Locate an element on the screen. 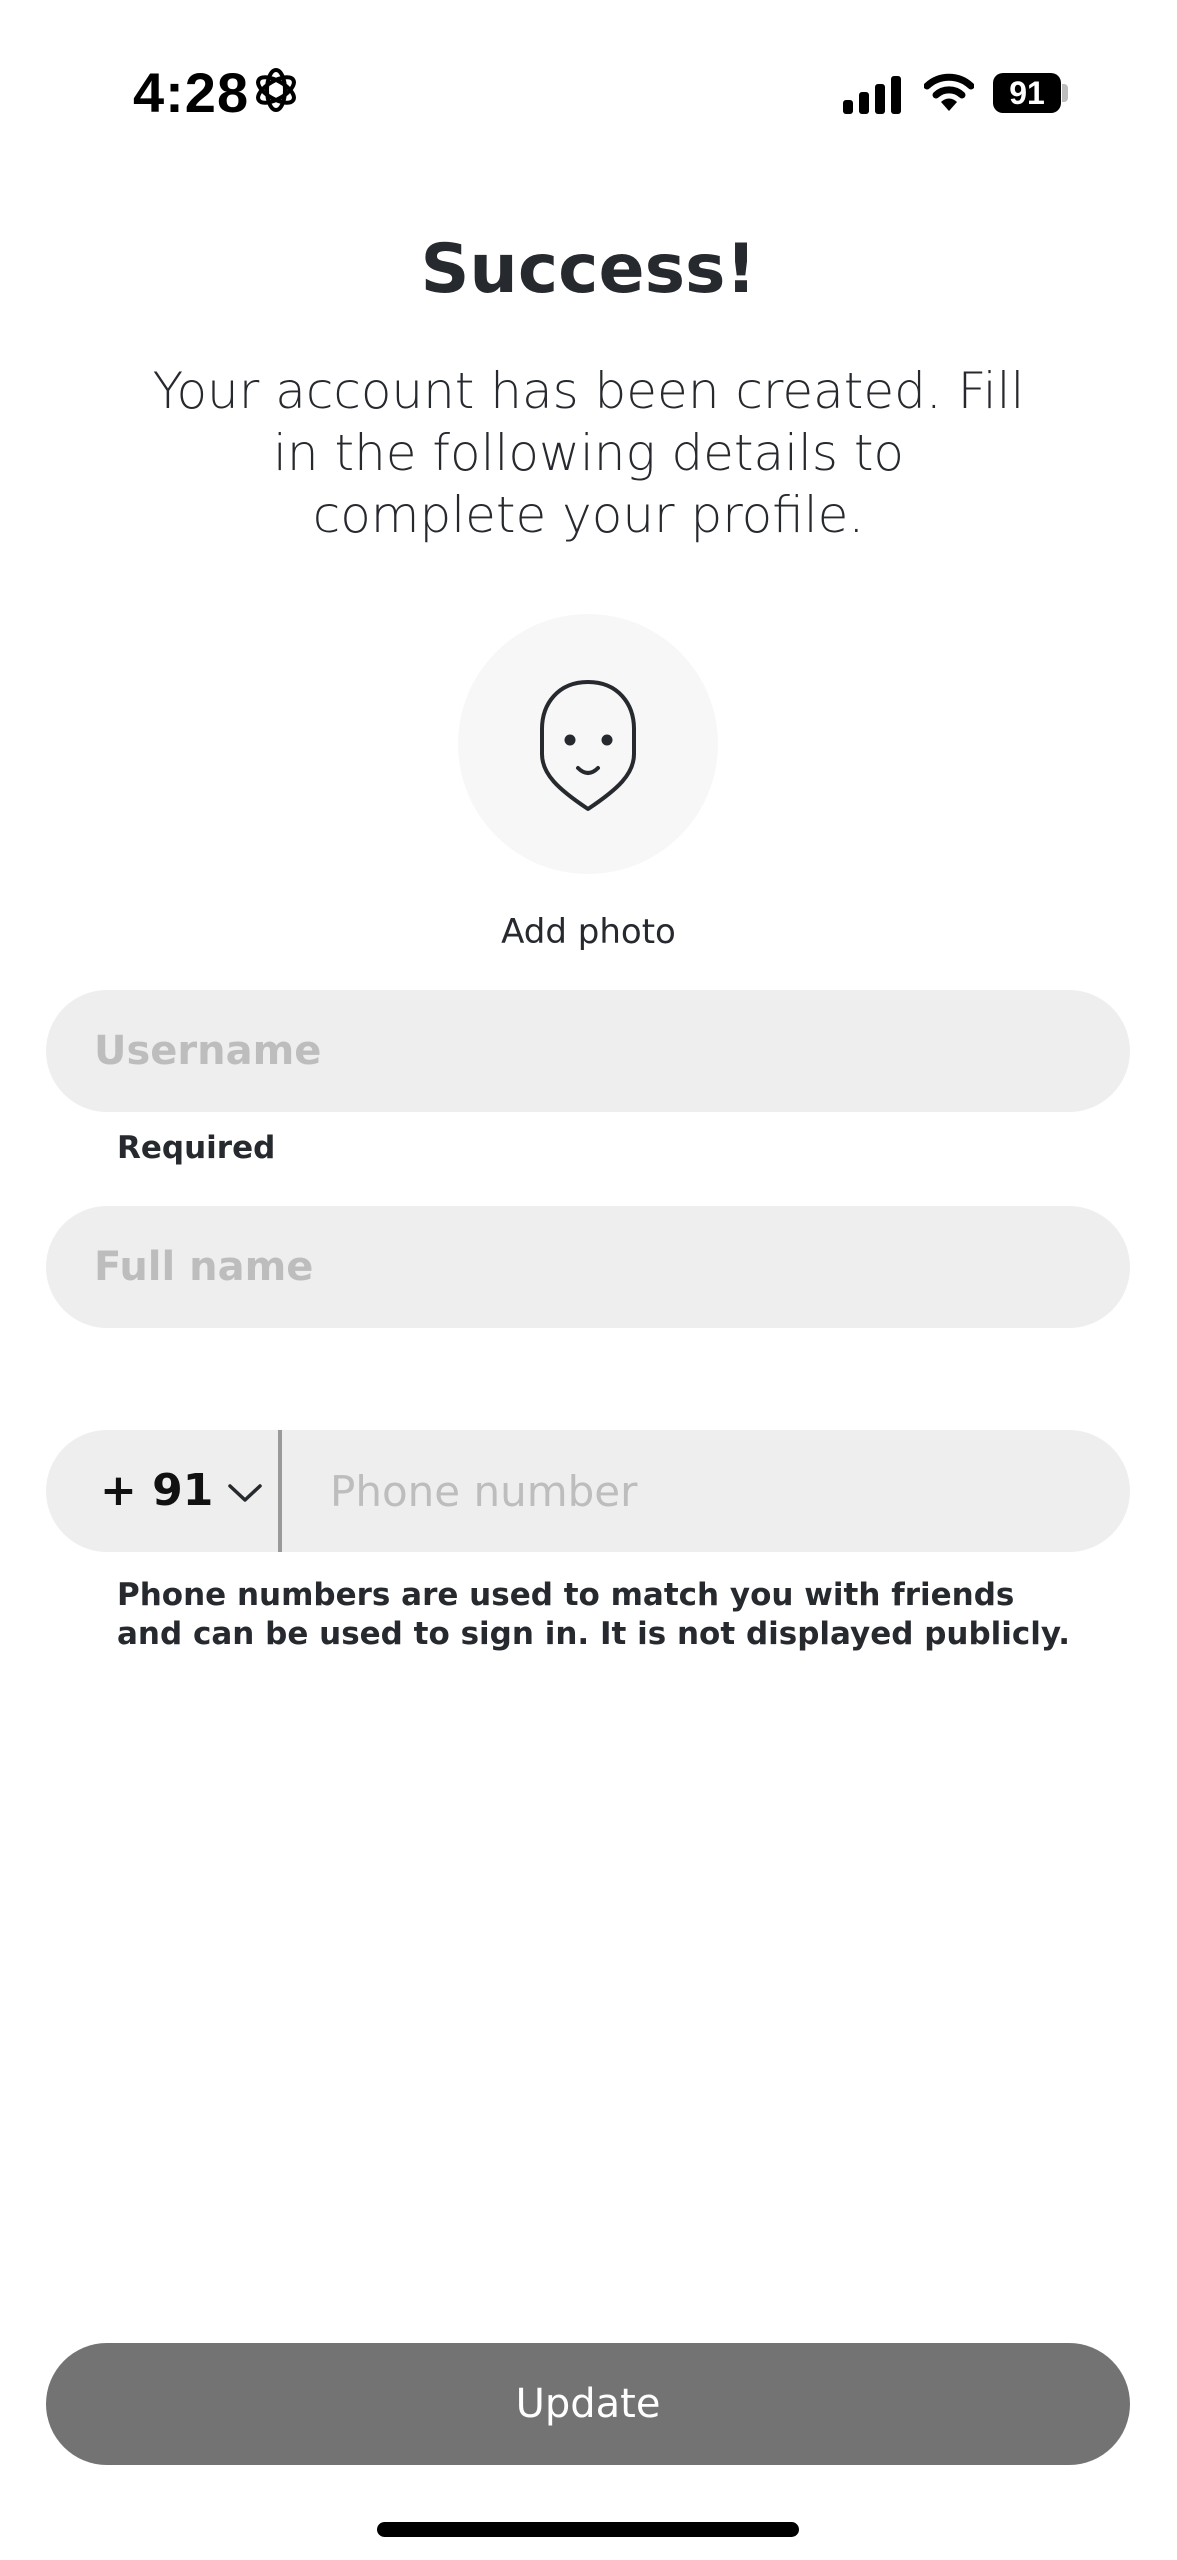  phone-field: + 91 is located at coordinates (588, 1491).